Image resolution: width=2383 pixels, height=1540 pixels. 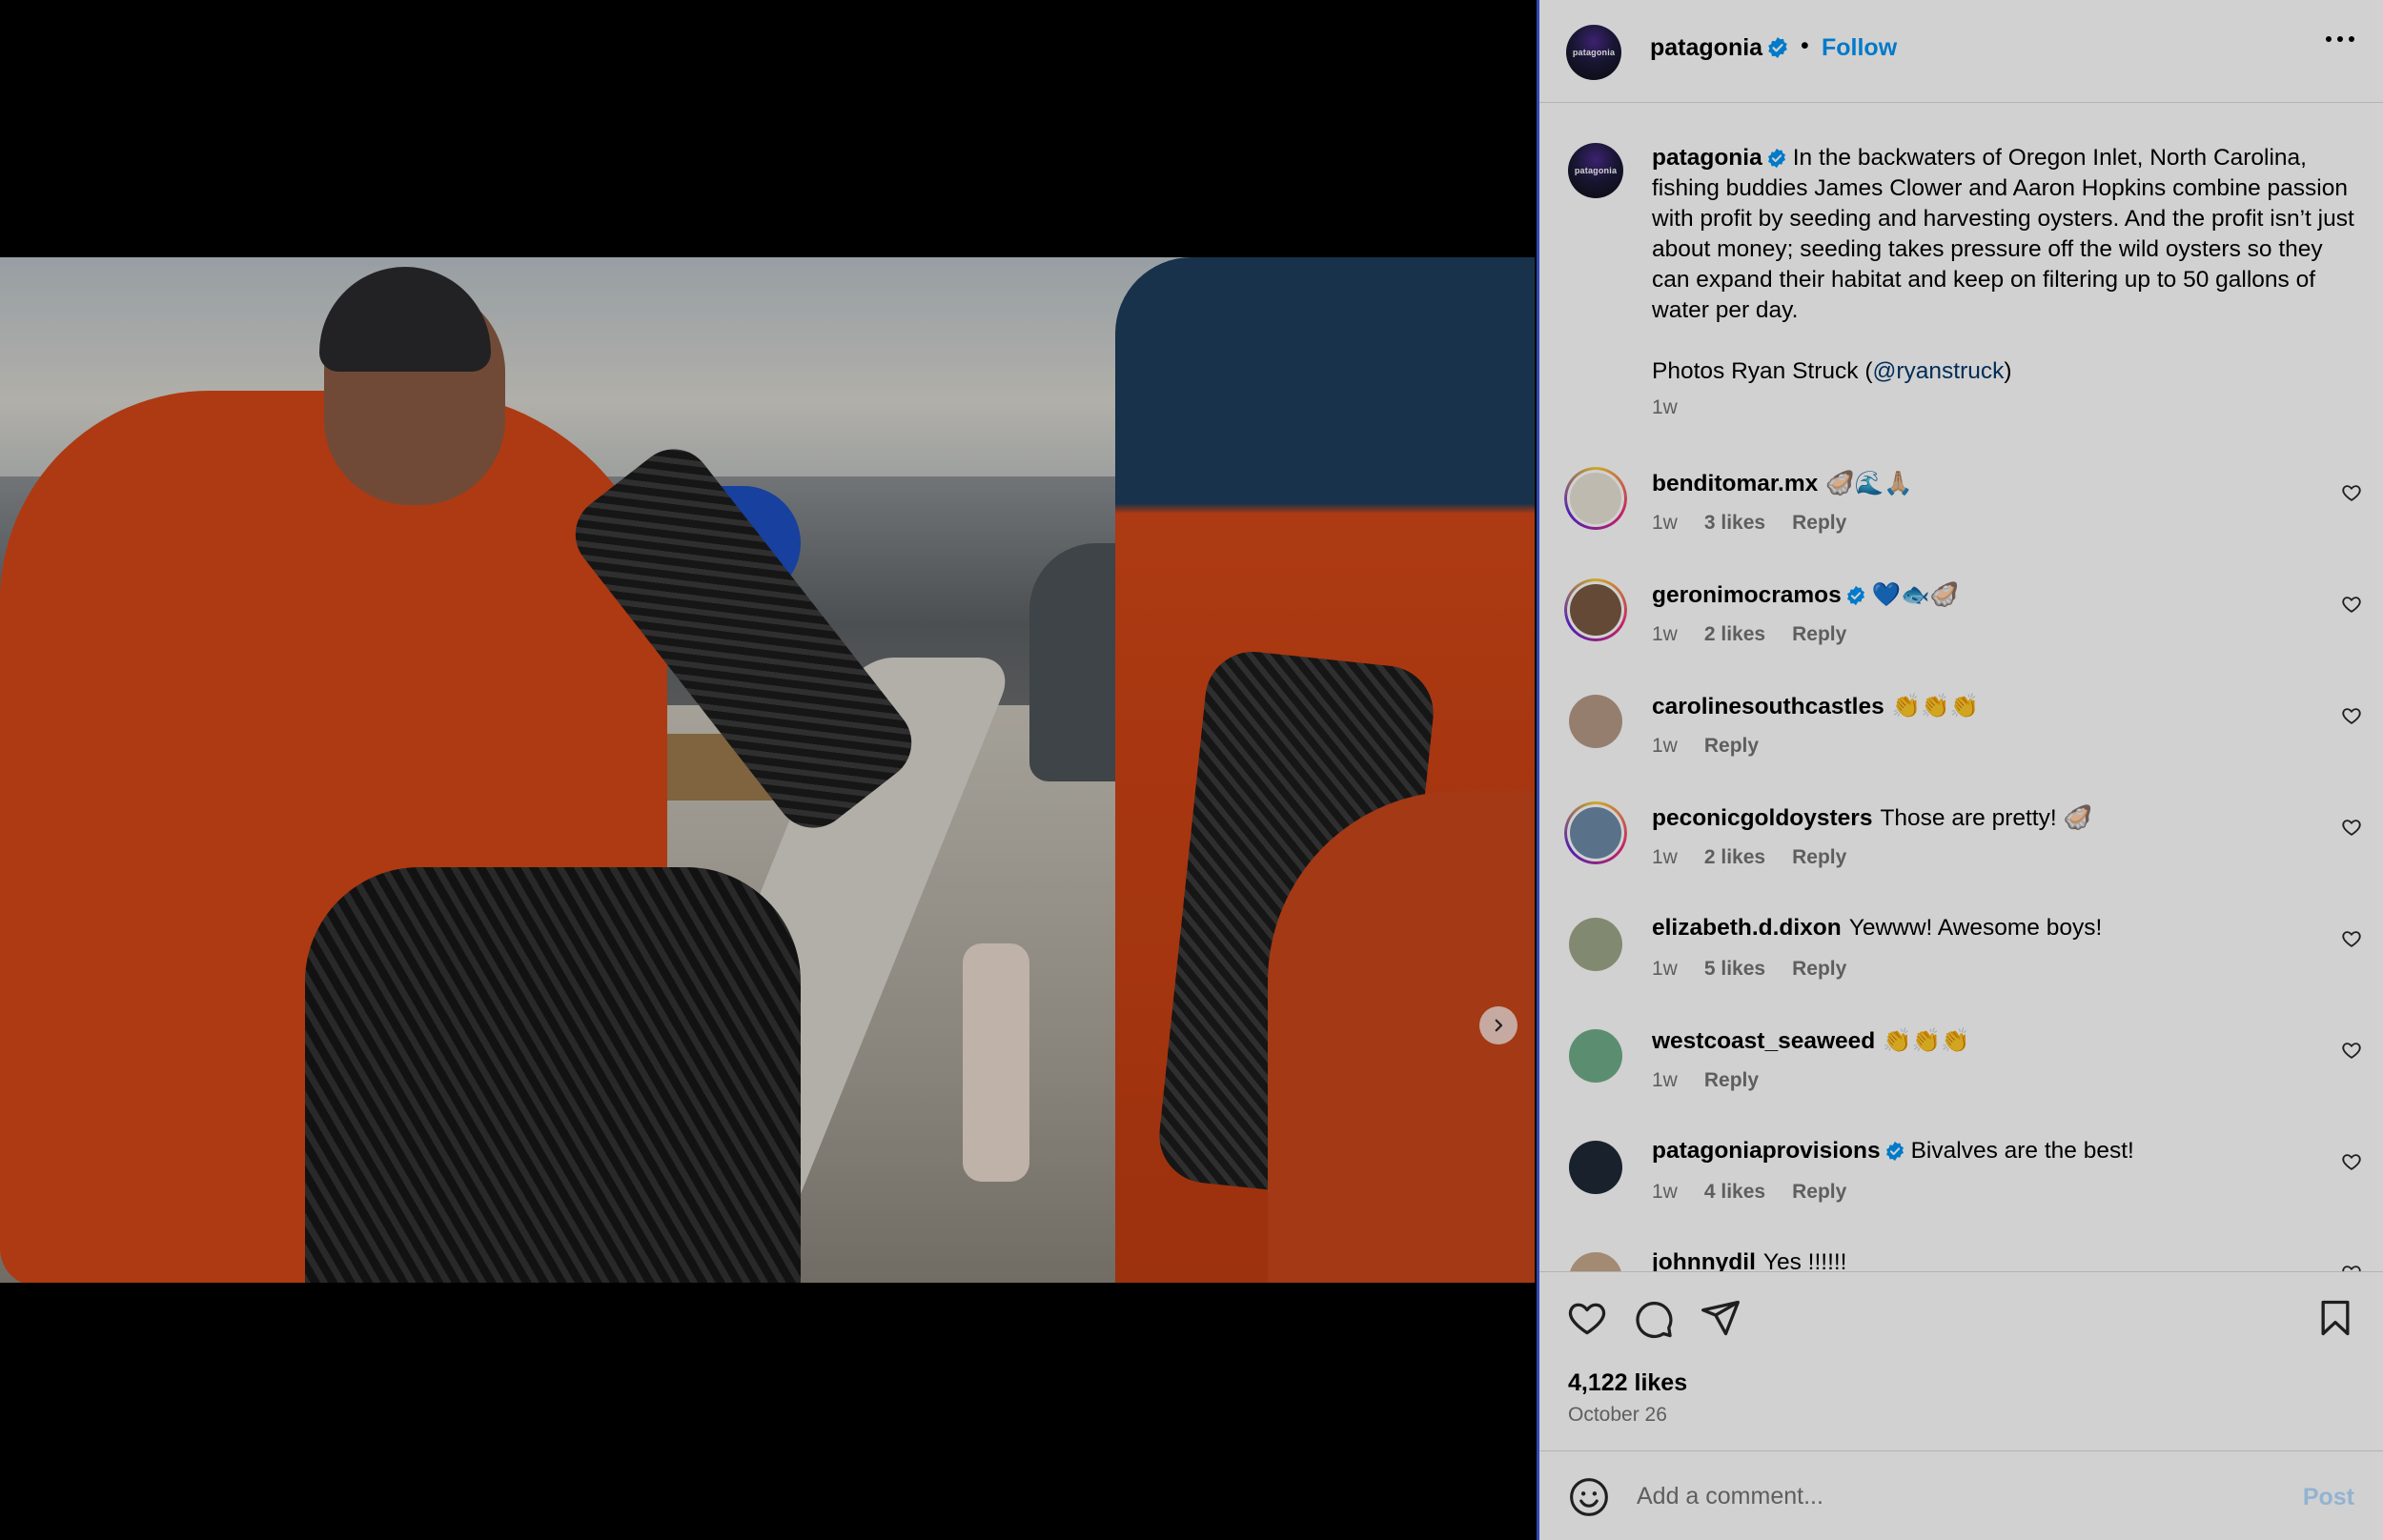 What do you see at coordinates (405, 319) in the screenshot?
I see `person-left-hat` at bounding box center [405, 319].